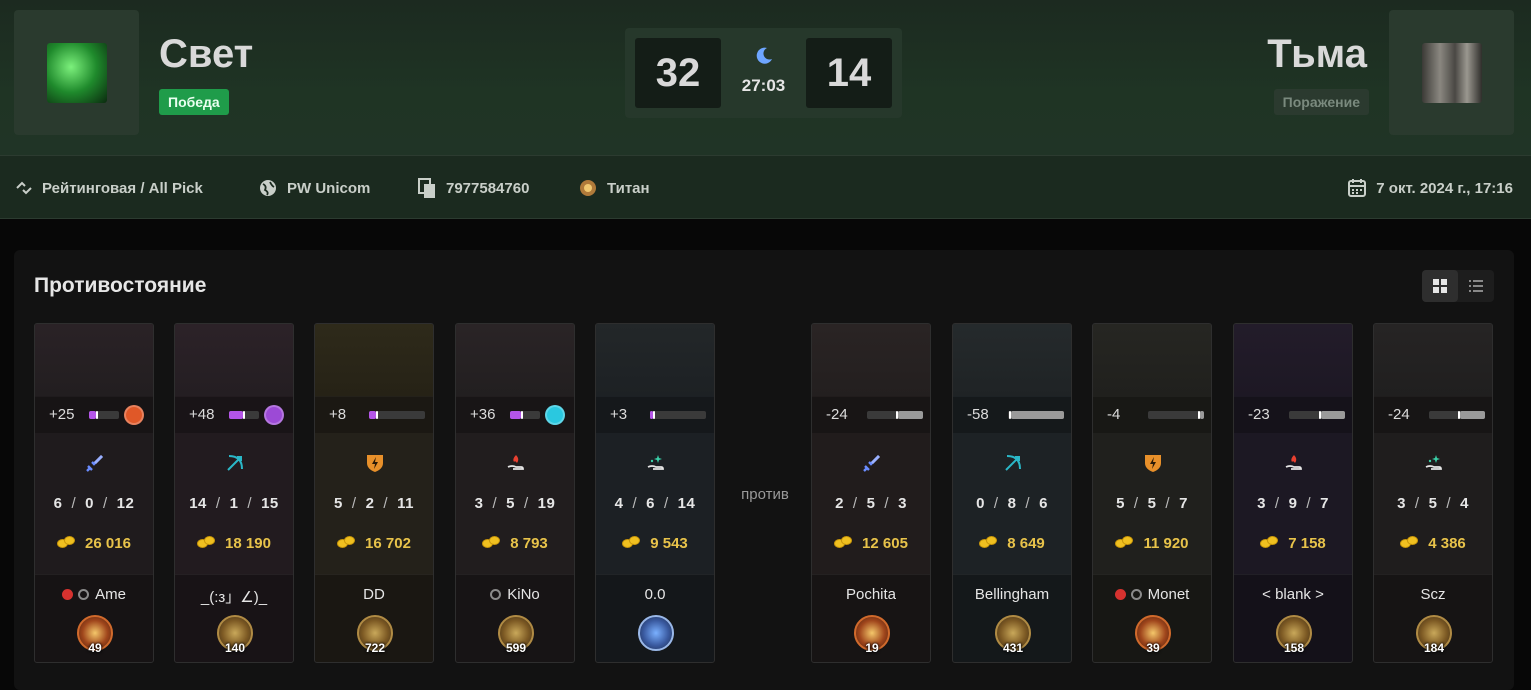 This screenshot has height=690, width=1531. I want to click on view-toggle, so click(1458, 286).